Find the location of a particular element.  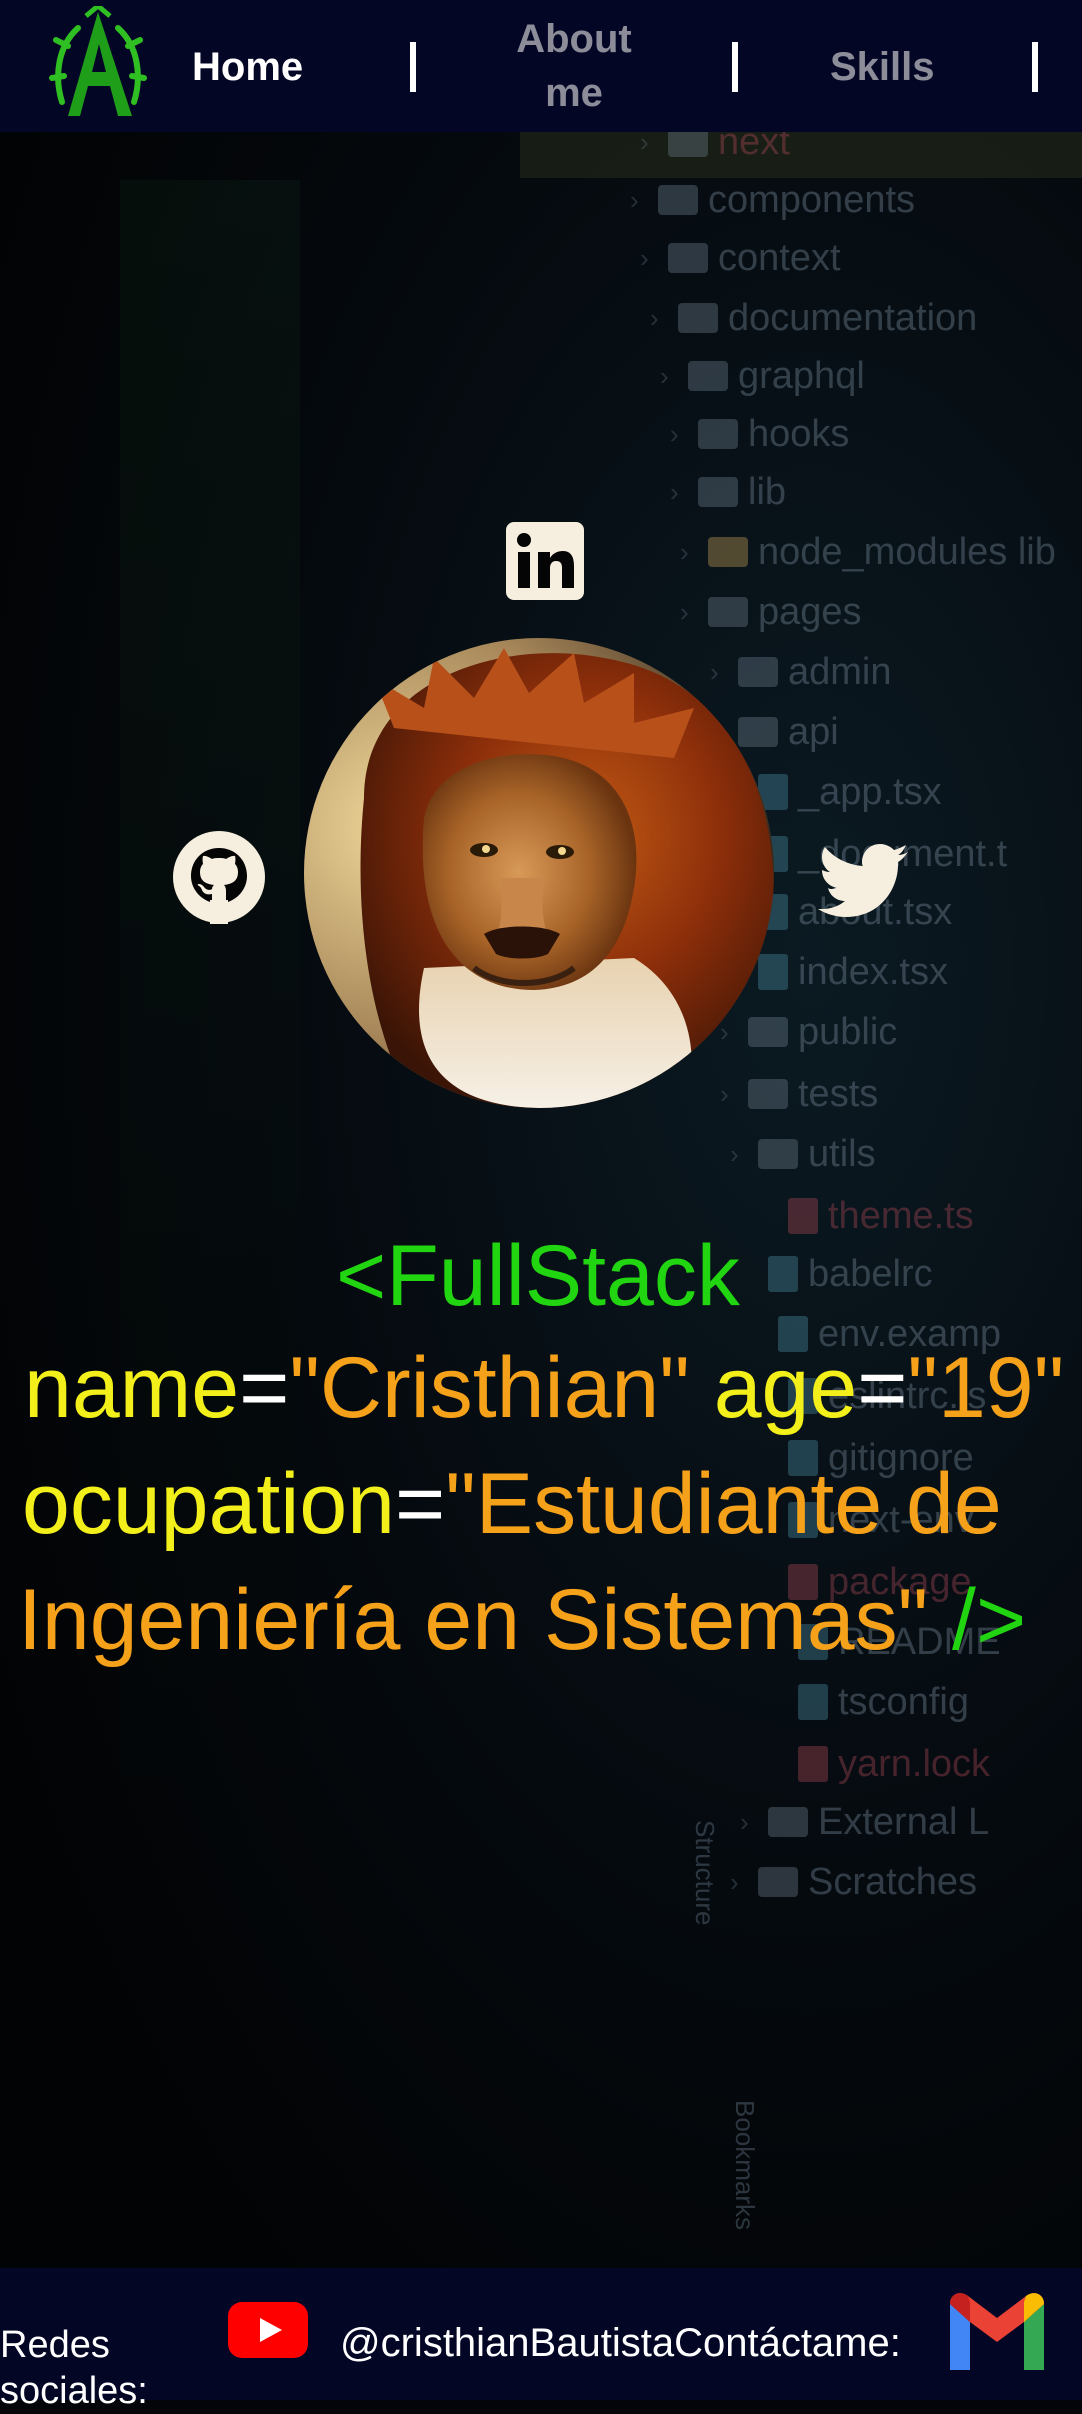

github-icon is located at coordinates (219, 877).